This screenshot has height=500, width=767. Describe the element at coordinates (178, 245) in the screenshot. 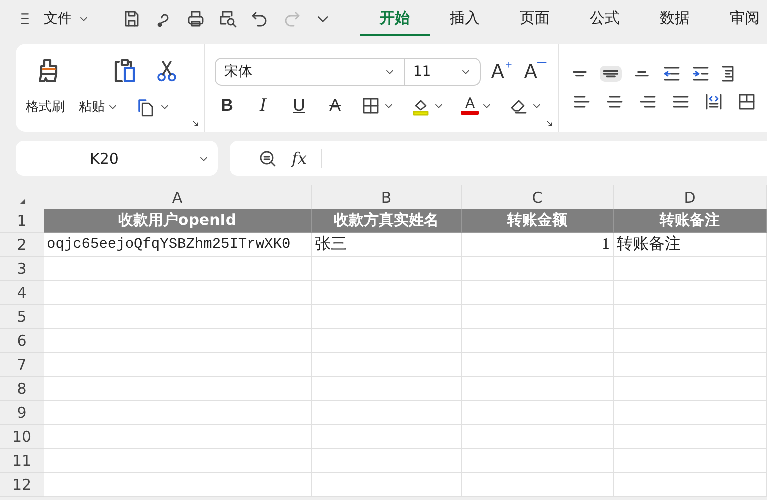

I see `table-cell: oqjc65eejoQfqYSBZhm25ITrwXK0` at that location.